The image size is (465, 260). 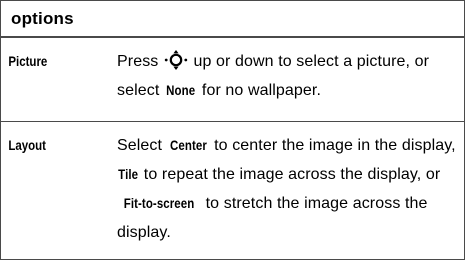 What do you see at coordinates (28, 61) in the screenshot?
I see `option-term-picture: Picture` at bounding box center [28, 61].